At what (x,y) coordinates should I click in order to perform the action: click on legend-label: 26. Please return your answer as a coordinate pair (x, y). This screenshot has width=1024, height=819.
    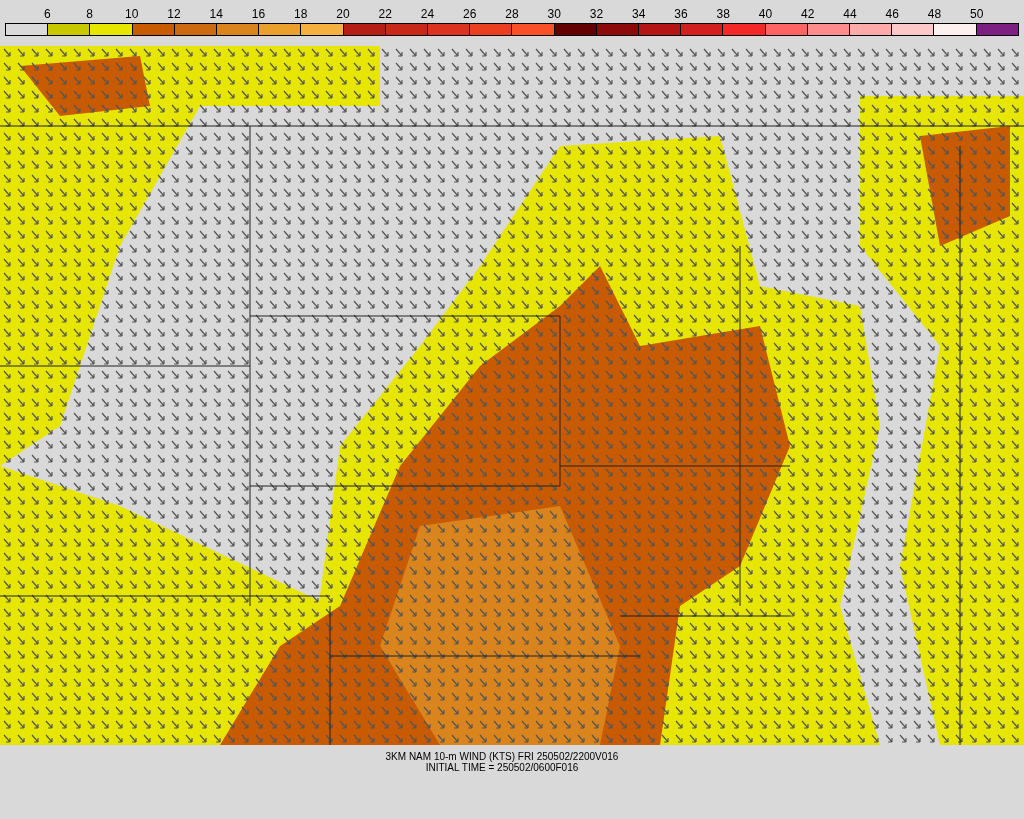
    Looking at the image, I should click on (470, 14).